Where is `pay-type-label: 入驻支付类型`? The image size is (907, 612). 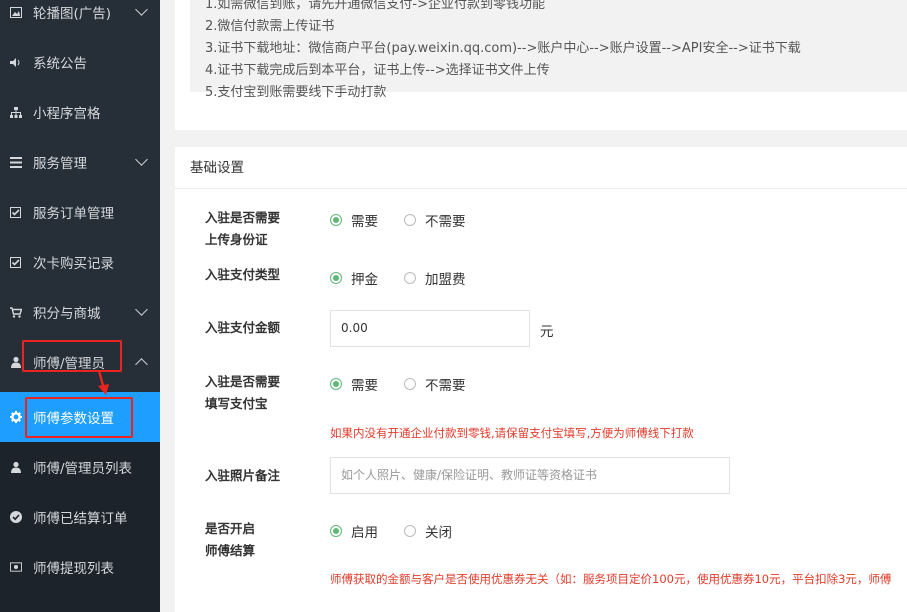
pay-type-label: 入驻支付类型 is located at coordinates (243, 274).